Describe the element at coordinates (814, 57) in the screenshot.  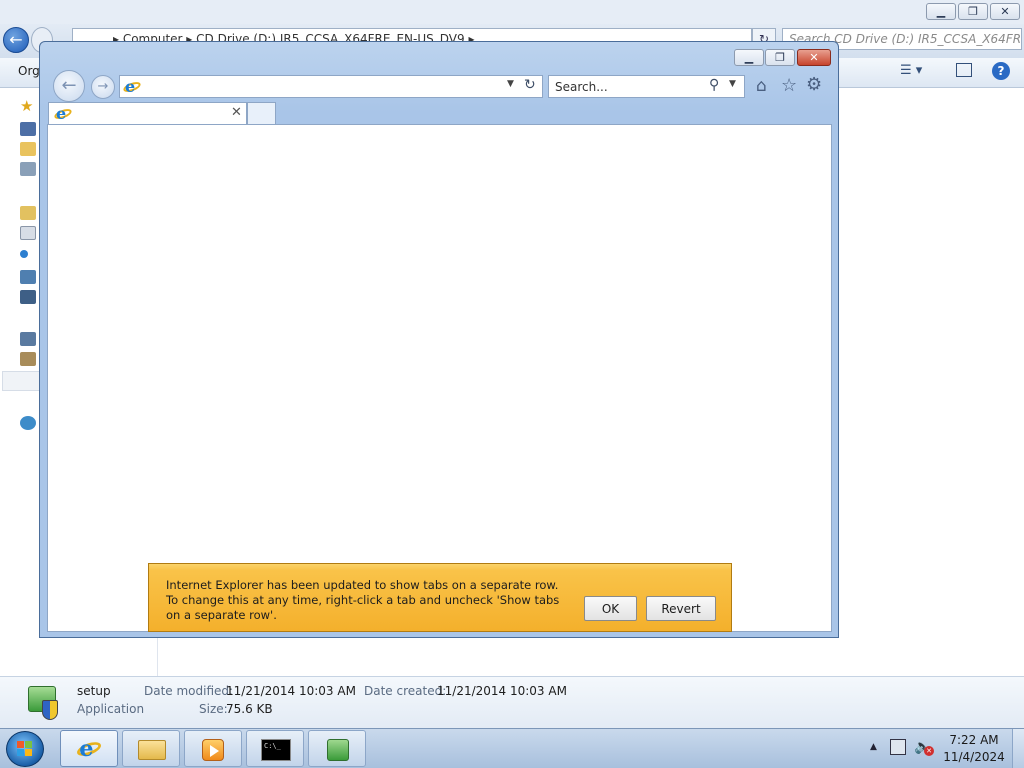
I see `ie-close-button: ✕` at that location.